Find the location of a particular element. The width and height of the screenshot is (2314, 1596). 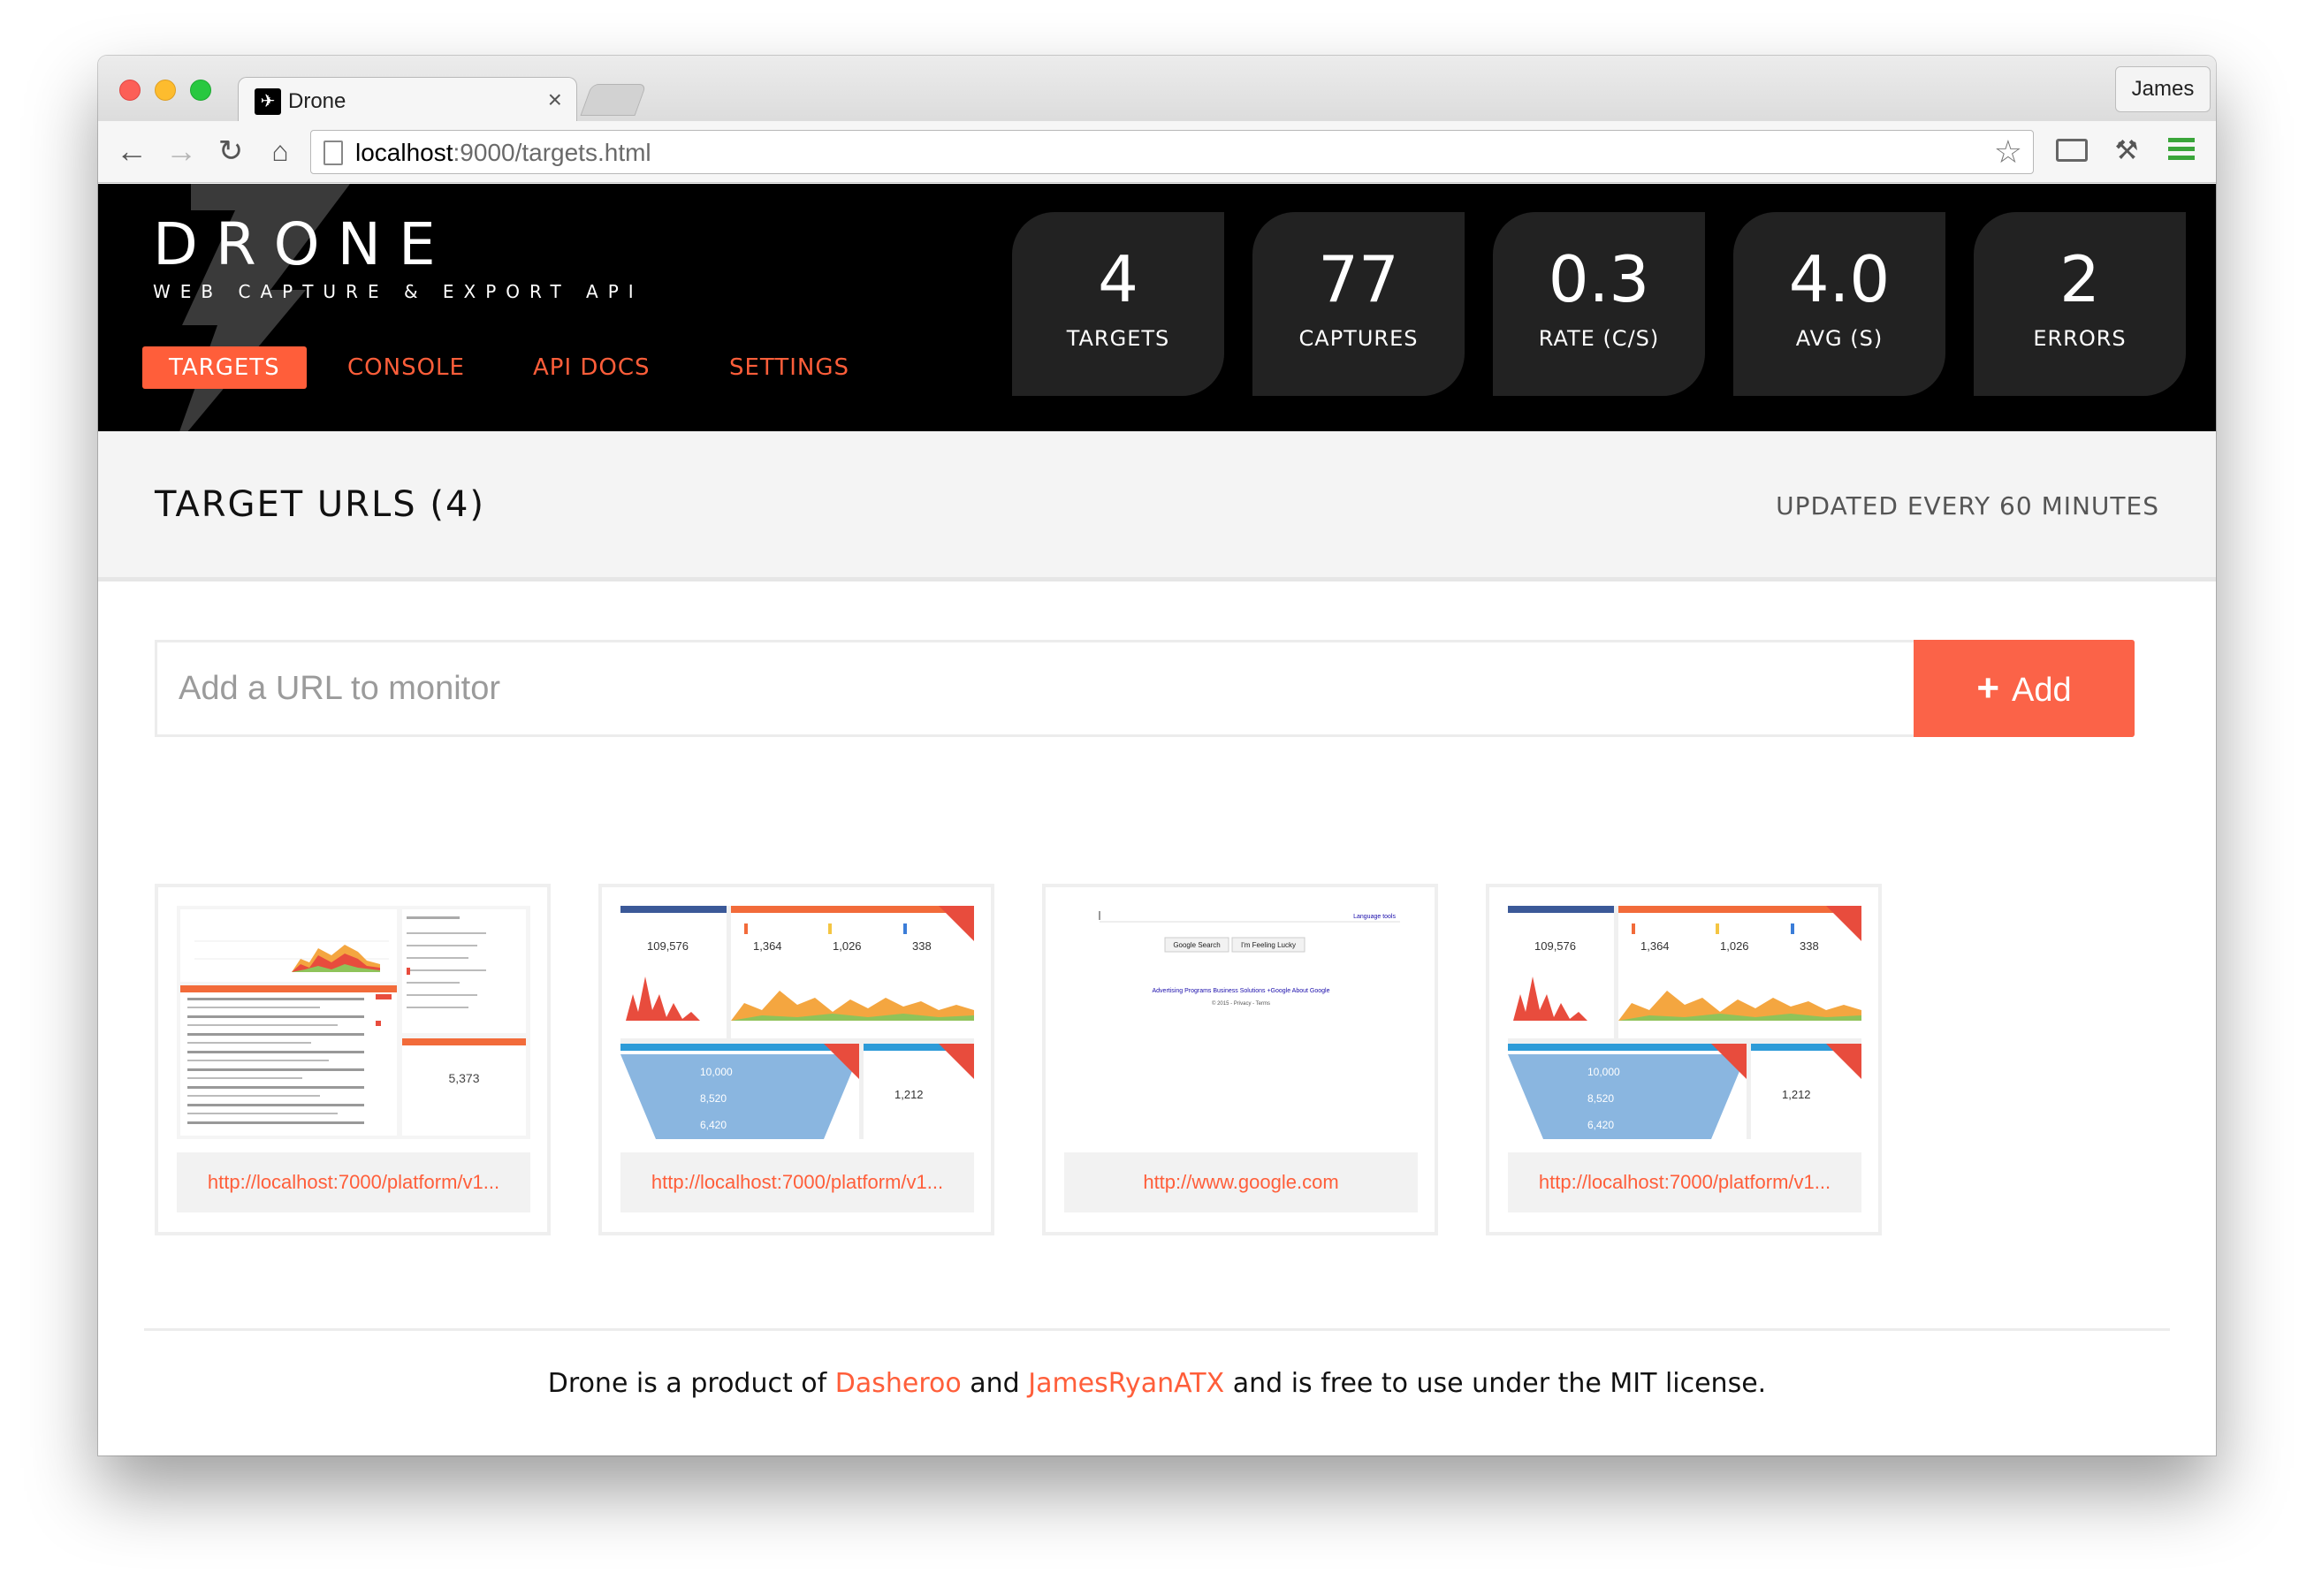

stat-label: CAPTURES is located at coordinates (1358, 338).